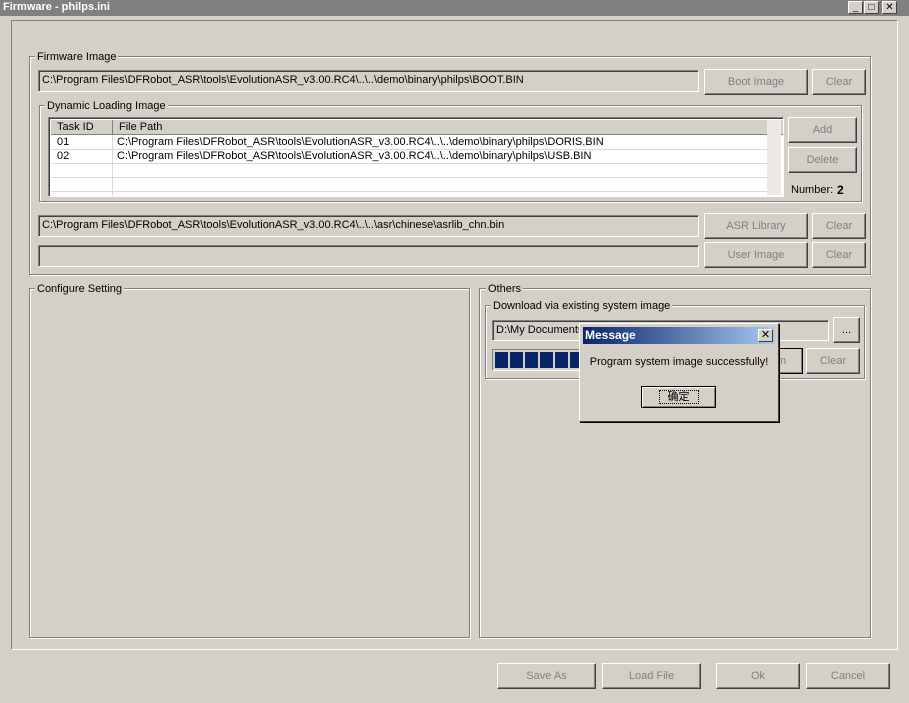  I want to click on window-titlebar: Firmware - philps.ini _ □ ✕, so click(454, 8).